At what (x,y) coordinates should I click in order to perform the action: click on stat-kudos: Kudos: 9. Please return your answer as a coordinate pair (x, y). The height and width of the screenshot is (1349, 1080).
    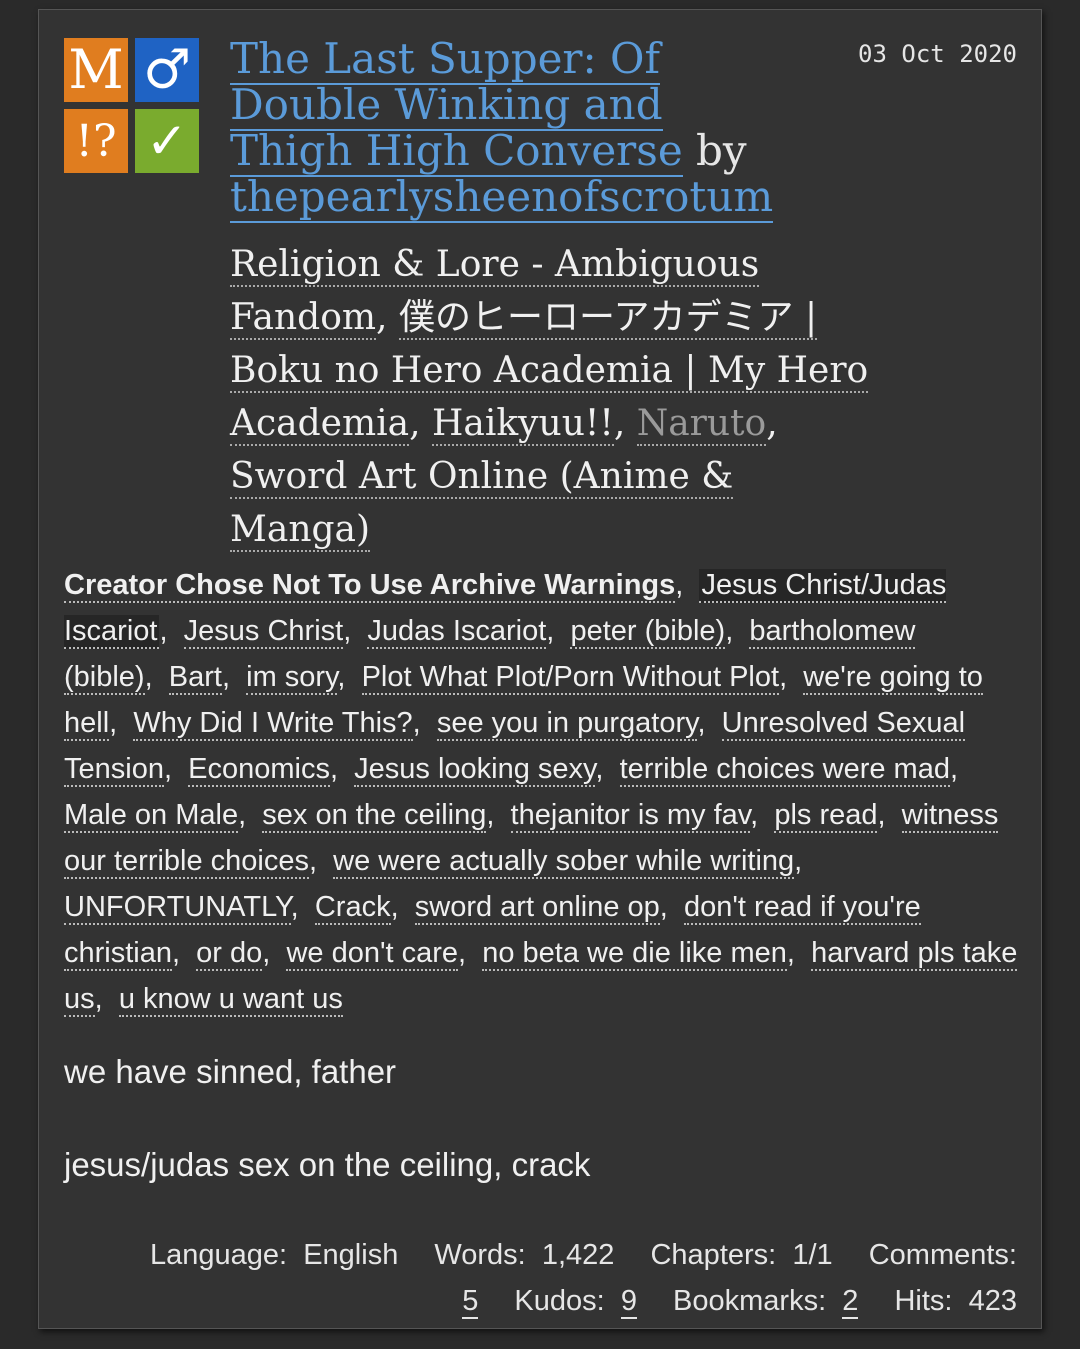
    Looking at the image, I should click on (575, 1302).